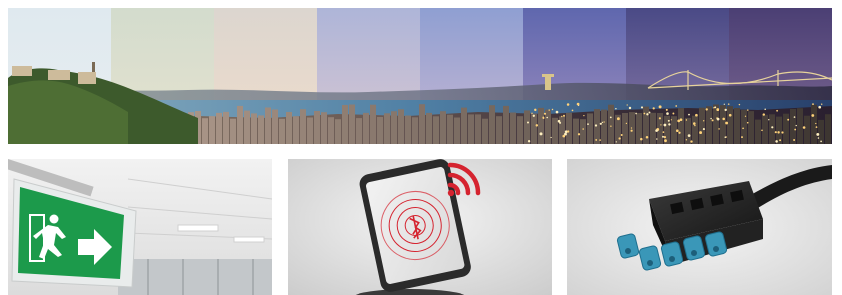 This screenshot has width=842, height=295. What do you see at coordinates (420, 227) in the screenshot?
I see `smartphone-bluetooth-photo` at bounding box center [420, 227].